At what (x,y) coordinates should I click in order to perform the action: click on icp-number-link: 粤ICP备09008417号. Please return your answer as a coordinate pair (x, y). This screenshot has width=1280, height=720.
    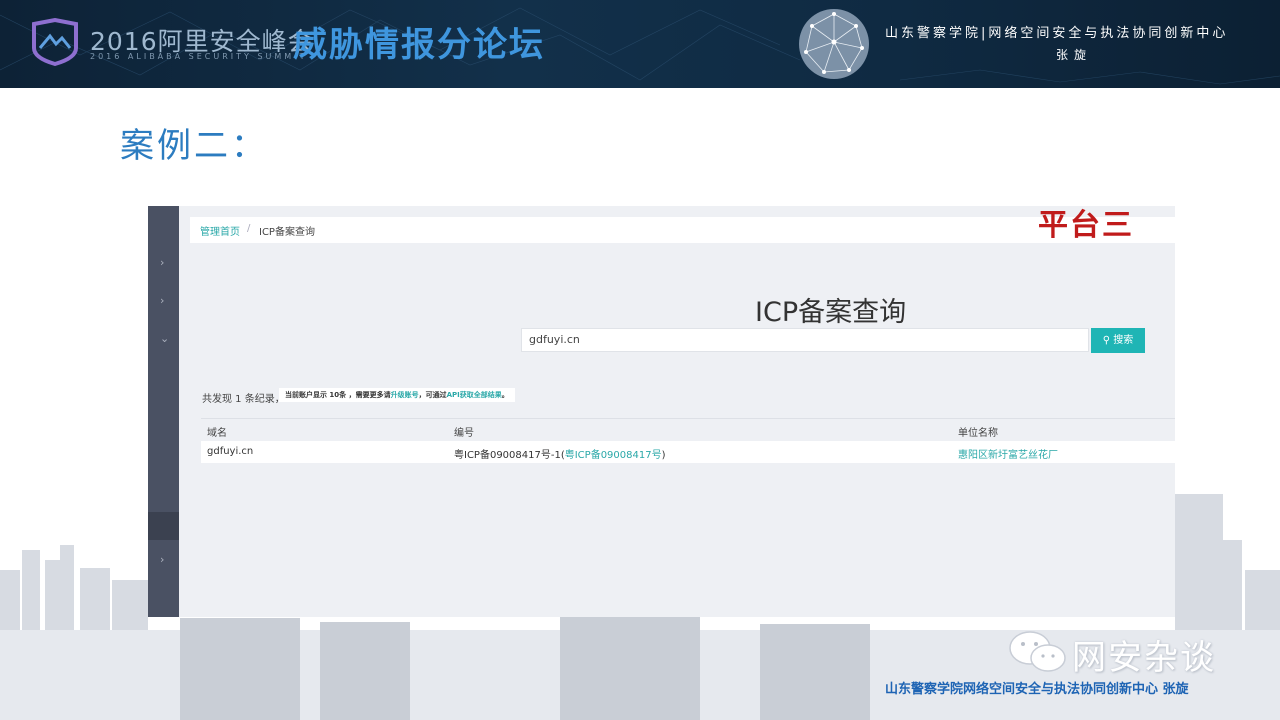
    Looking at the image, I should click on (613, 455).